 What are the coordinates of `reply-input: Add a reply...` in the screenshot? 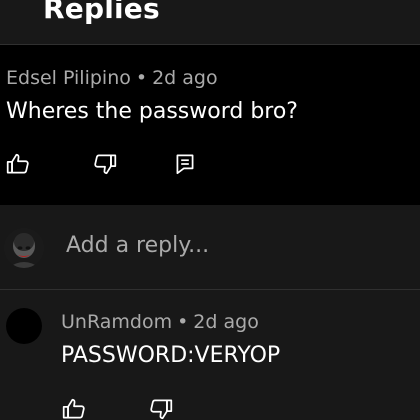 It's located at (231, 246).